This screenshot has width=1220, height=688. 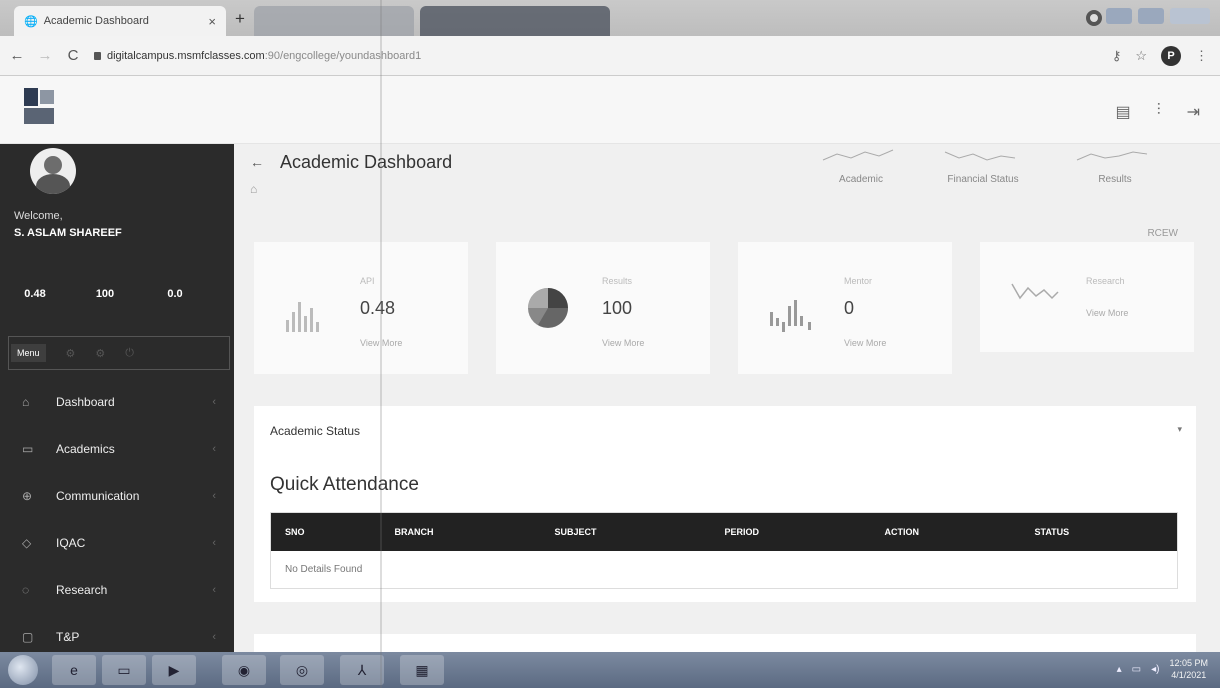 I want to click on minimize-button, so click(x=1119, y=16).